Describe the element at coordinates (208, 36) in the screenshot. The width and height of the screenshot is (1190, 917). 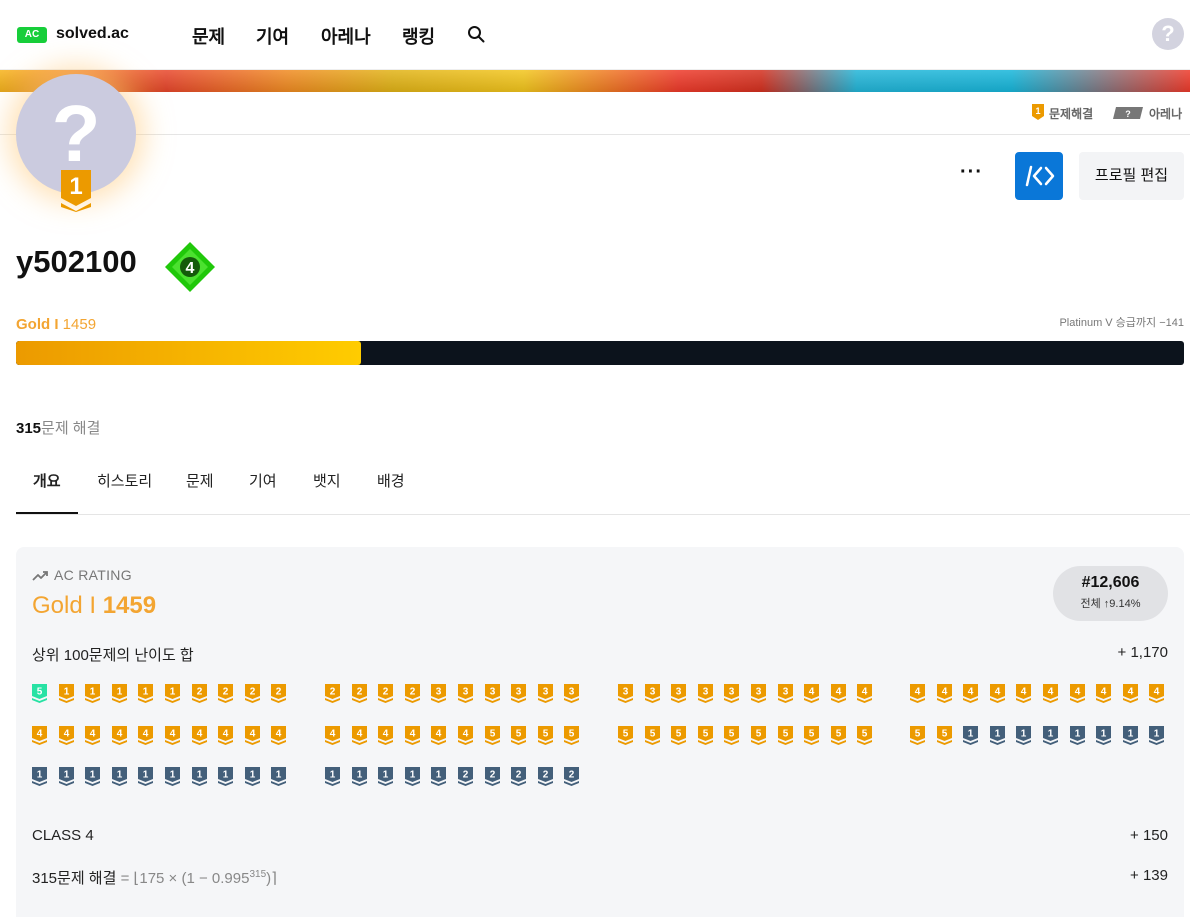
I see `nav-problems: 문제` at that location.